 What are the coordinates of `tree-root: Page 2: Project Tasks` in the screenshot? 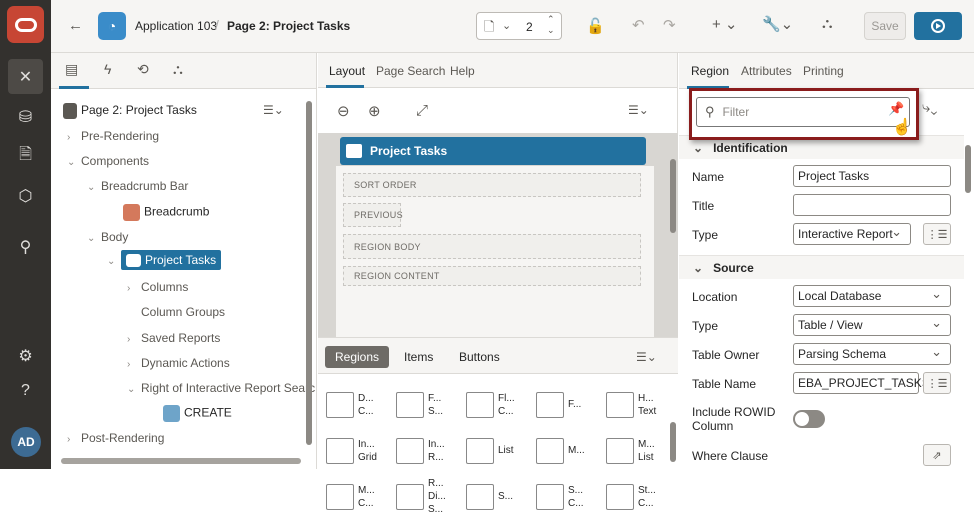 It's located at (130, 111).